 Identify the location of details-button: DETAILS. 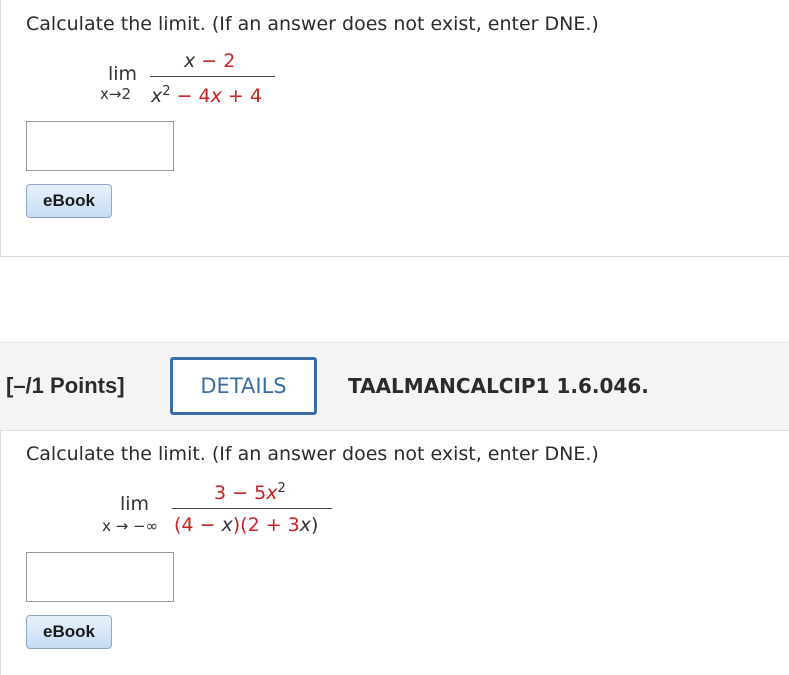
(243, 386).